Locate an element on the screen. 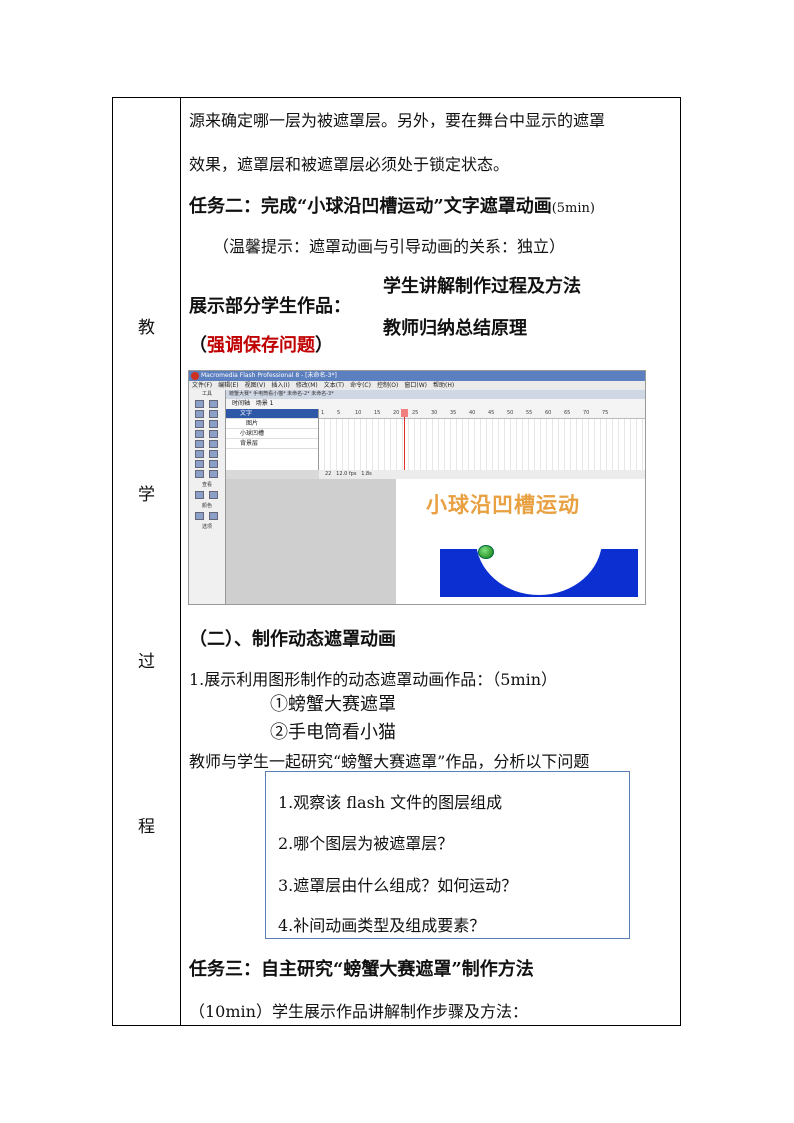 Image resolution: width=794 pixels, height=1123 pixels. tool-buttons is located at coordinates (207, 439).